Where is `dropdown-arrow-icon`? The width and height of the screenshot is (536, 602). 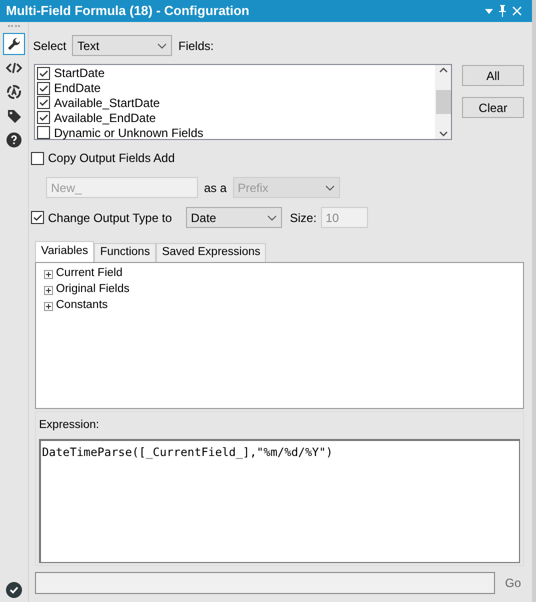
dropdown-arrow-icon is located at coordinates (489, 11).